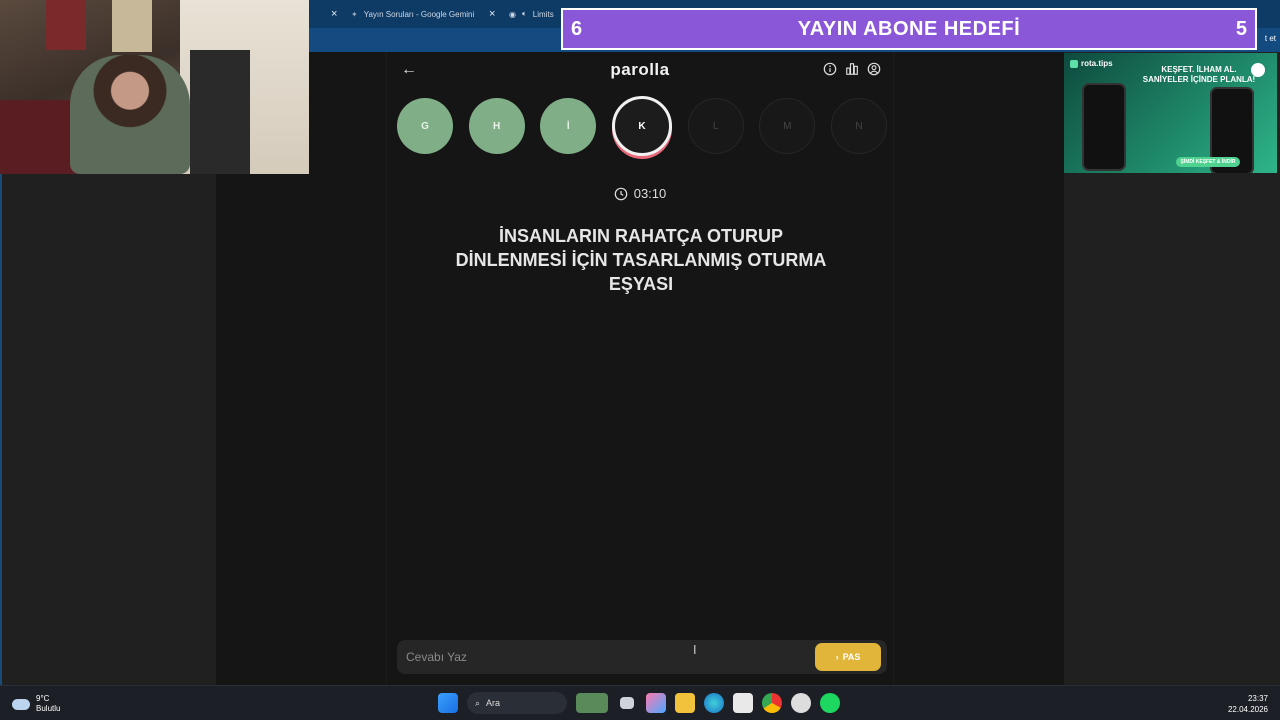  I want to click on store-icon, so click(743, 703).